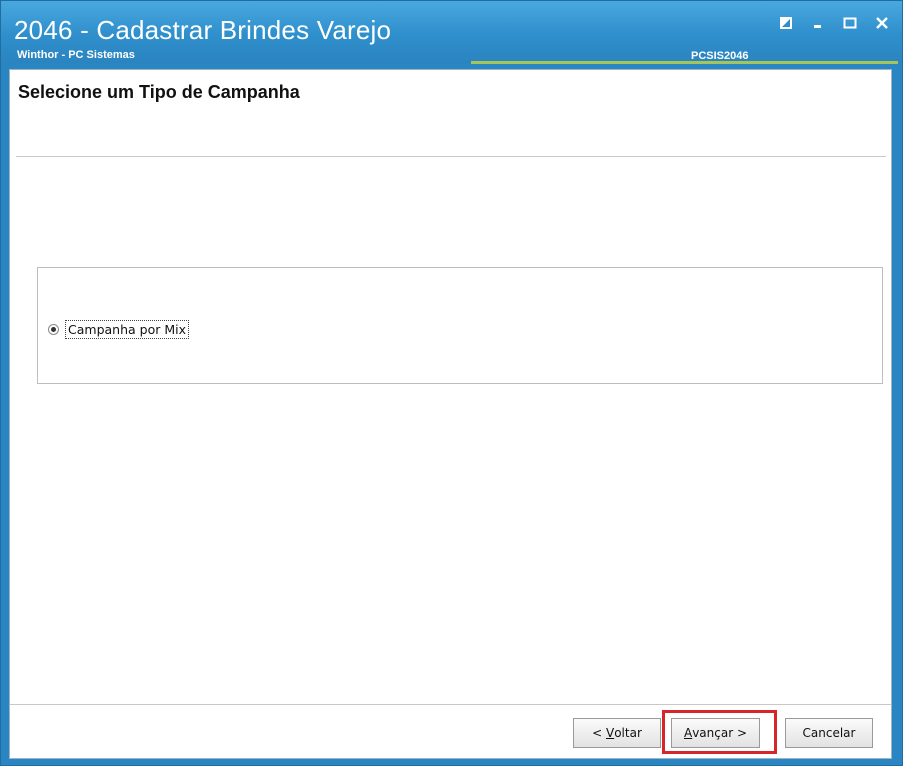  What do you see at coordinates (688, 733) in the screenshot?
I see `next-button-mnemonic: A` at bounding box center [688, 733].